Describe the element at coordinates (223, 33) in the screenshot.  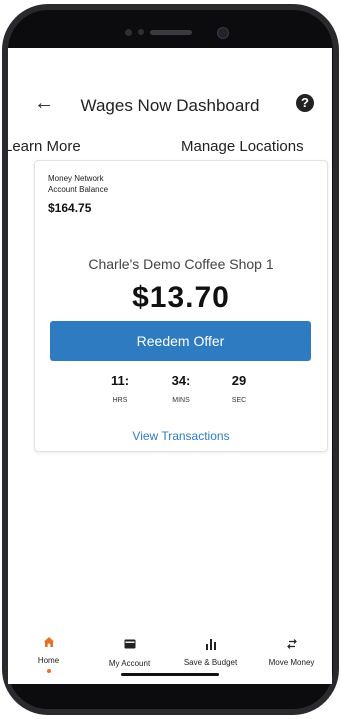
I see `front-camera` at that location.